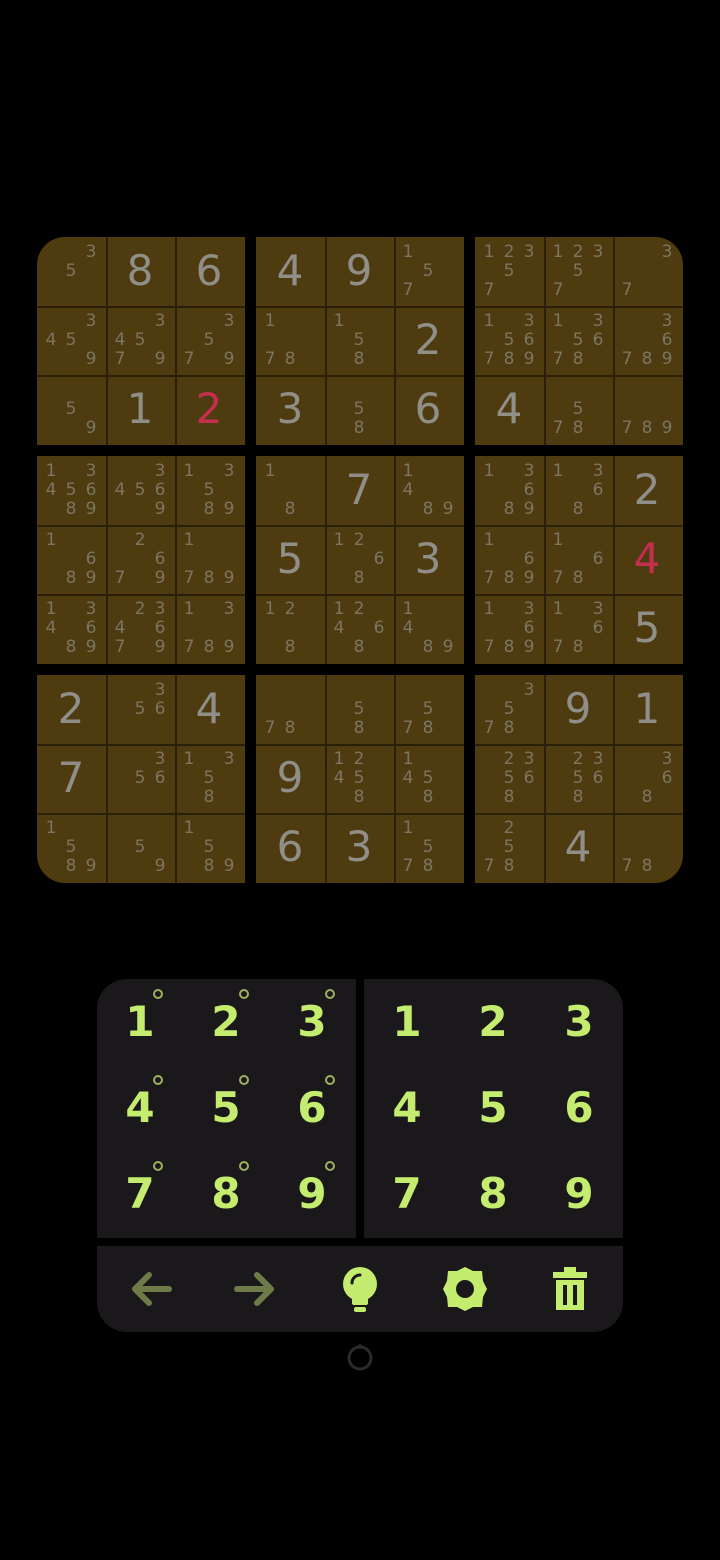  Describe the element at coordinates (140, 1108) in the screenshot. I see `note-key-4: 4` at that location.